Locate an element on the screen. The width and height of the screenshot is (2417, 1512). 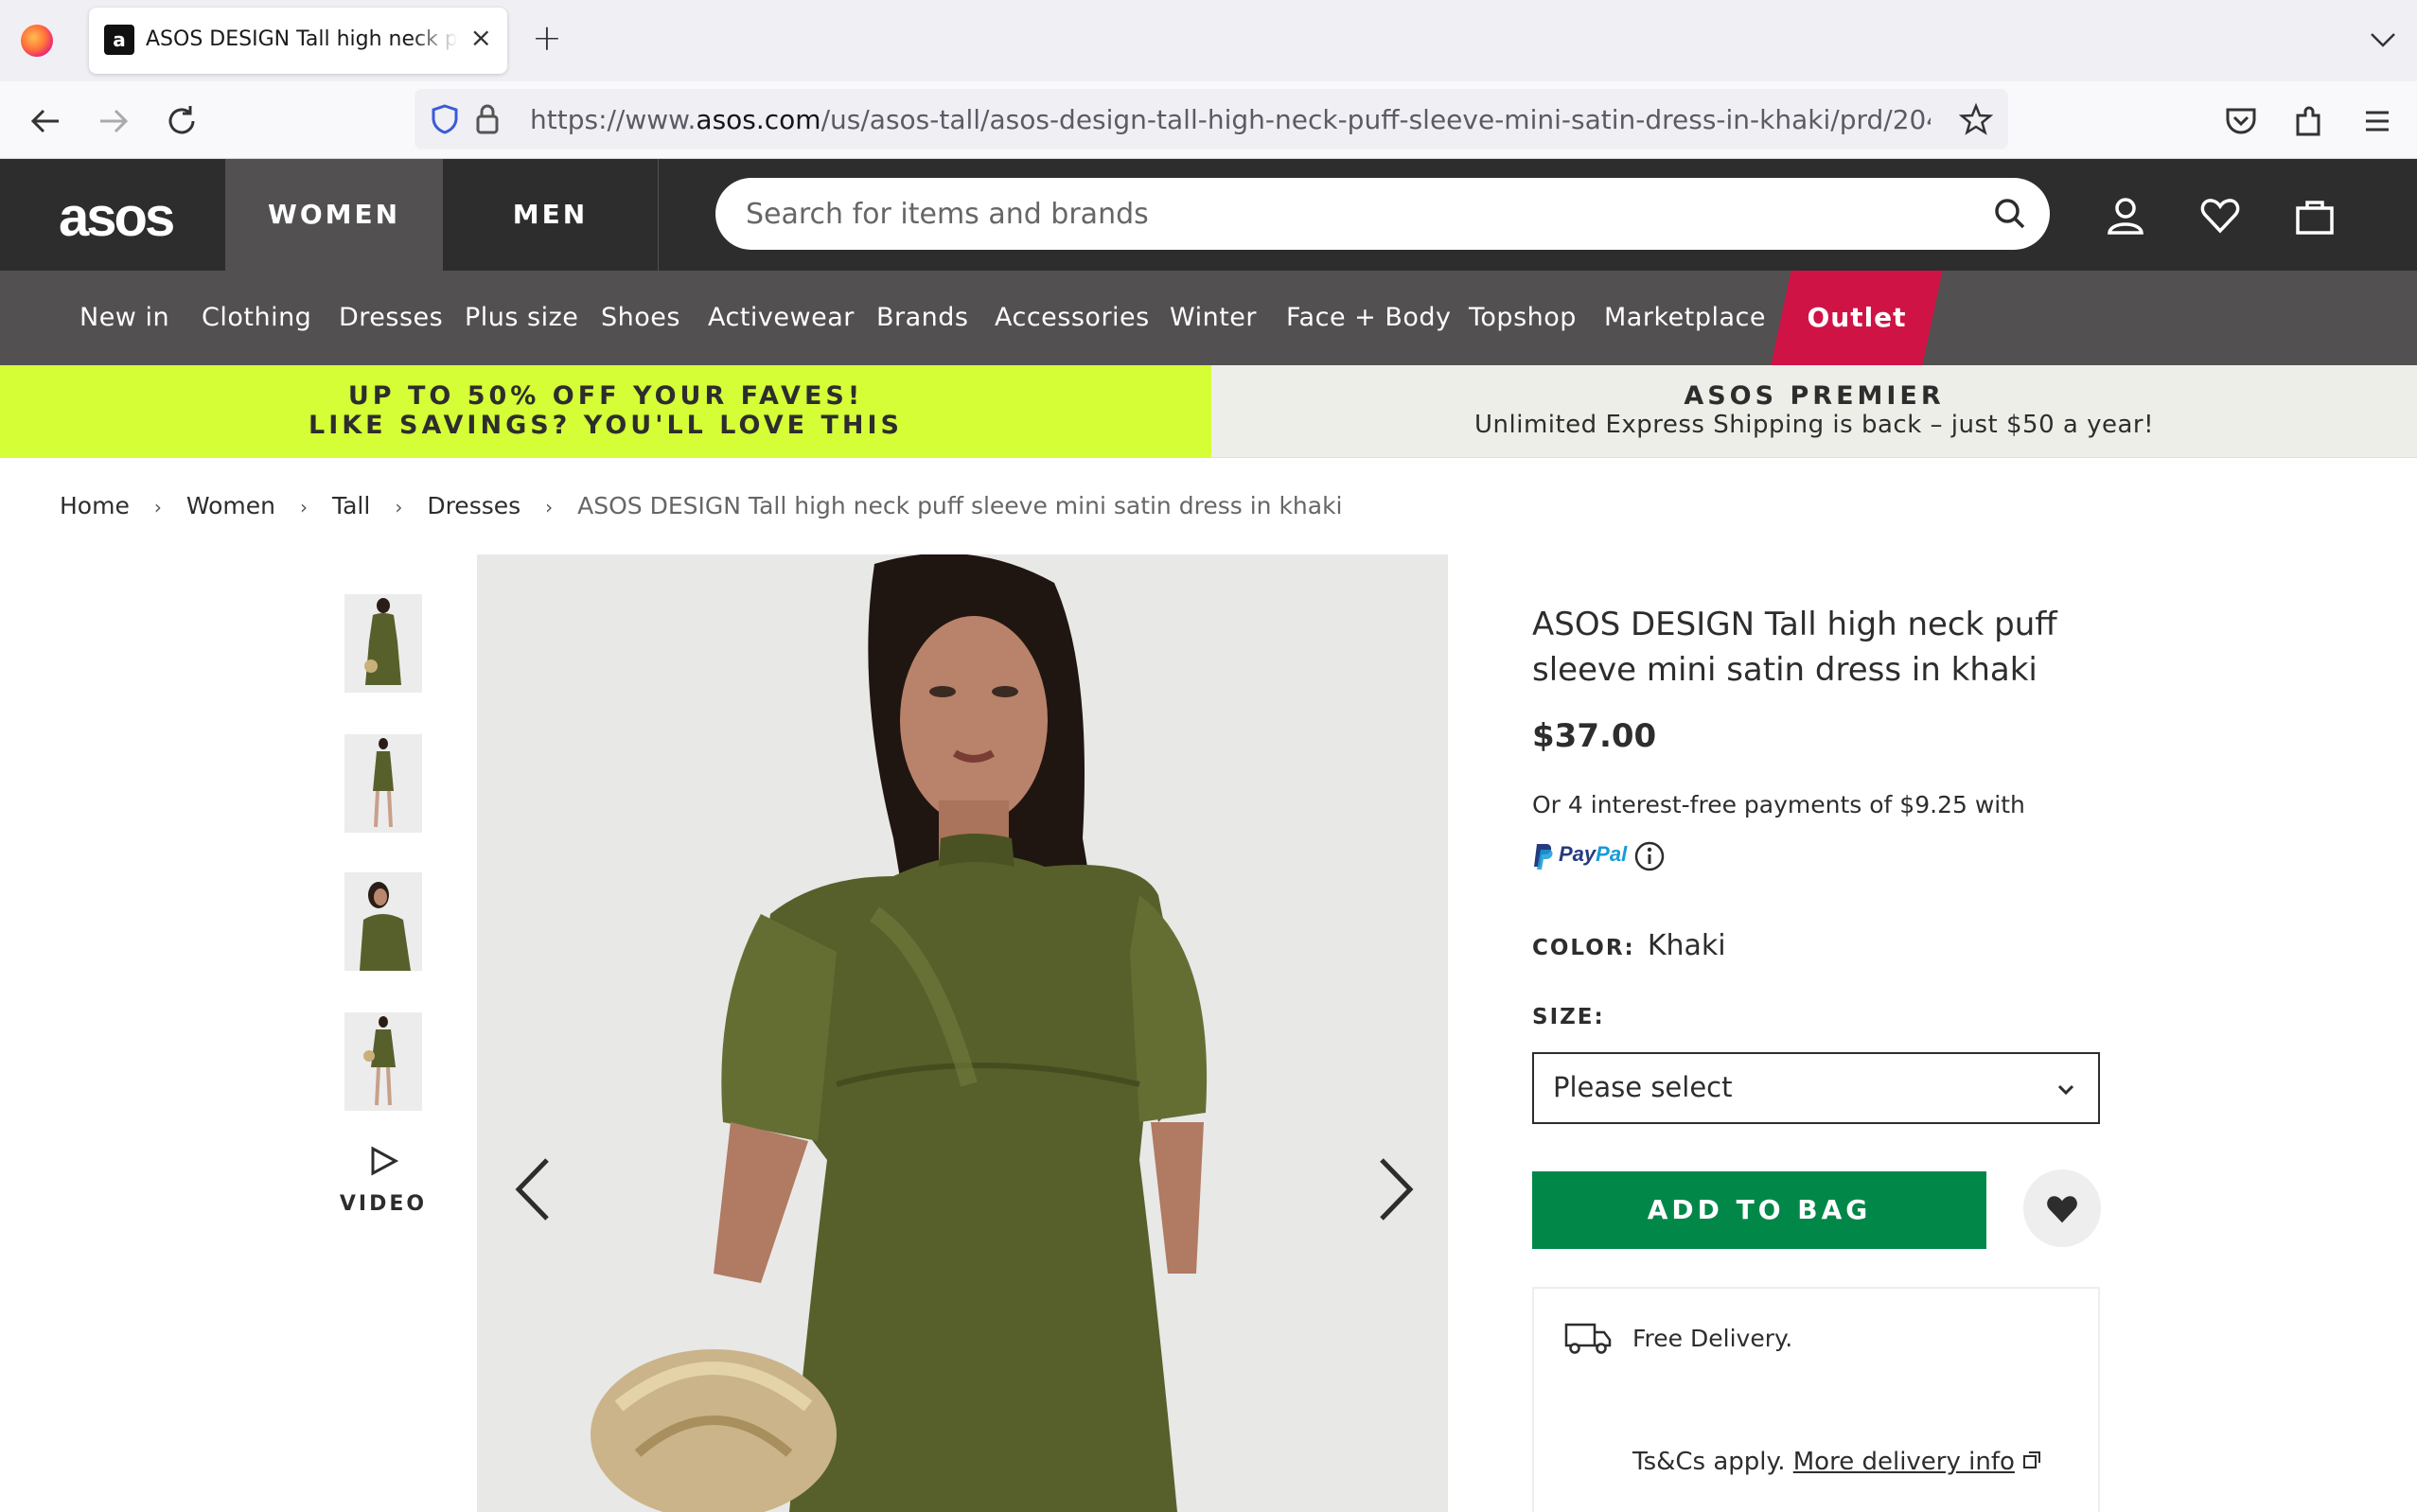
promo-line-2: LIKE SAVINGS? YOU'LL LOVE THIS is located at coordinates (606, 425).